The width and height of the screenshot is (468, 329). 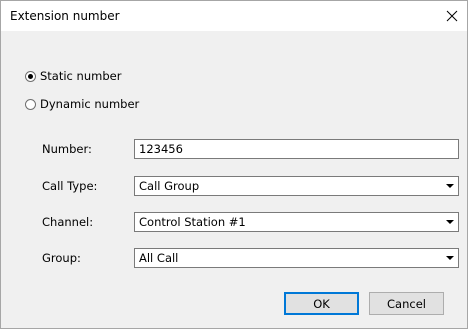 What do you see at coordinates (296, 258) in the screenshot?
I see `group-select: All Call` at bounding box center [296, 258].